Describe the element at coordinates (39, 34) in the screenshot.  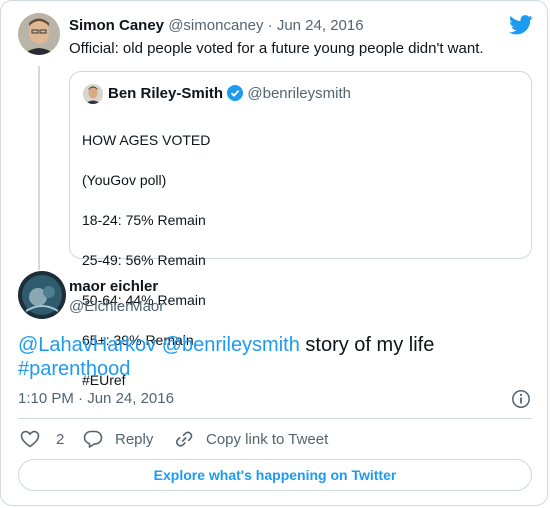
I see `simon-caney-avatar` at that location.